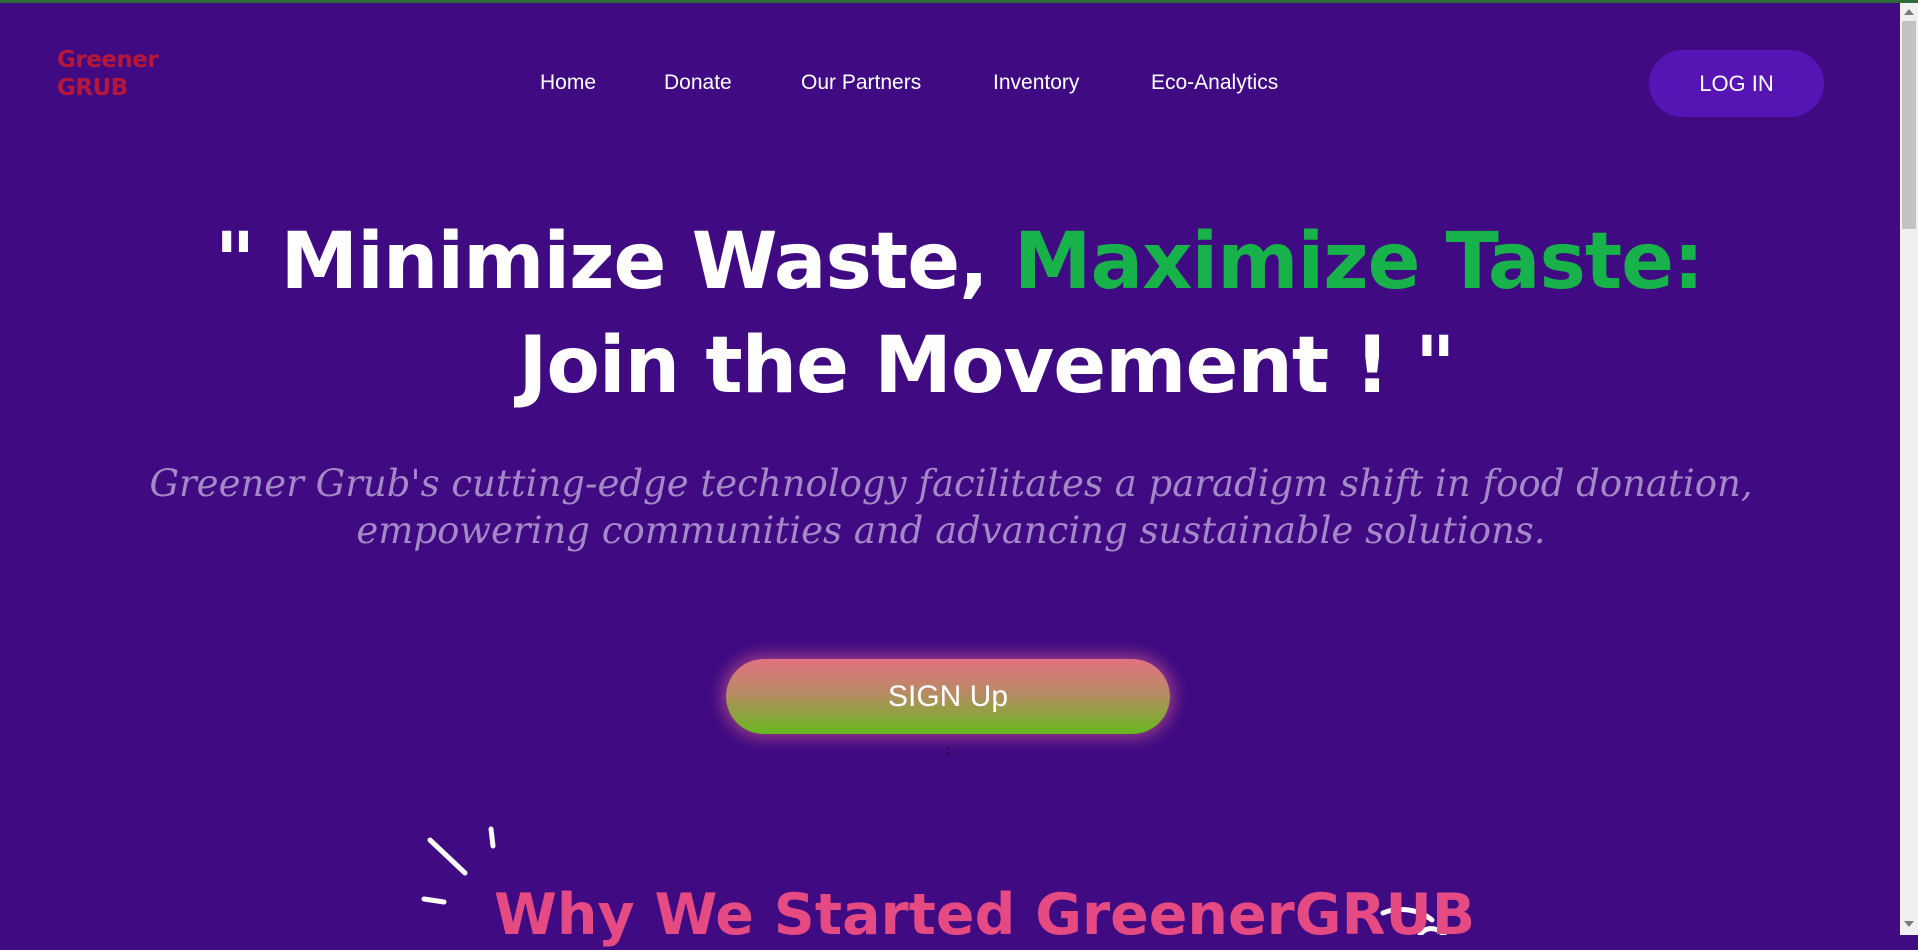  I want to click on scroll-thumb, so click(1909, 125).